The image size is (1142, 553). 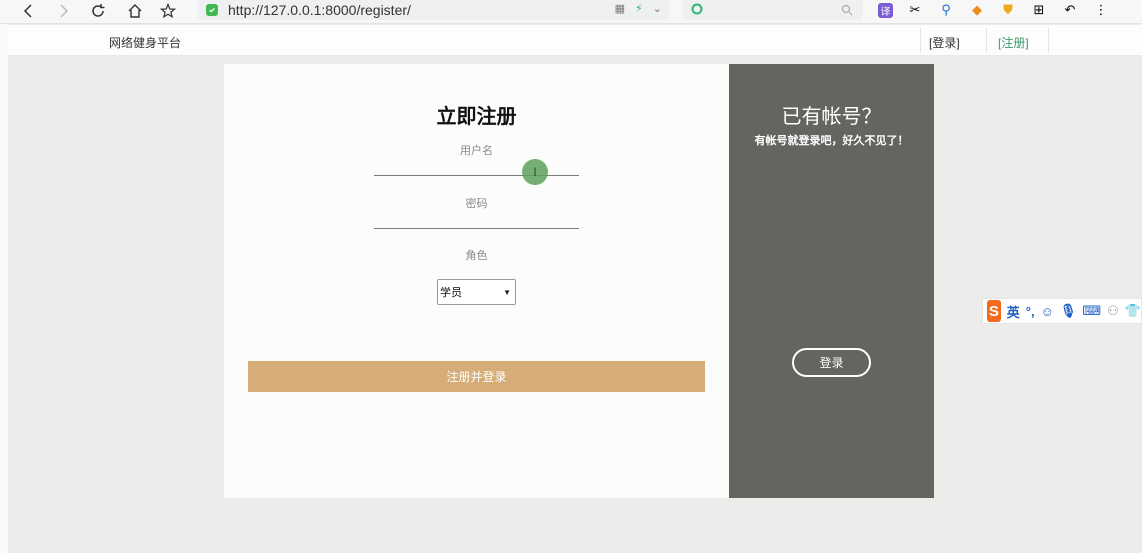 I want to click on password-underline, so click(x=476, y=228).